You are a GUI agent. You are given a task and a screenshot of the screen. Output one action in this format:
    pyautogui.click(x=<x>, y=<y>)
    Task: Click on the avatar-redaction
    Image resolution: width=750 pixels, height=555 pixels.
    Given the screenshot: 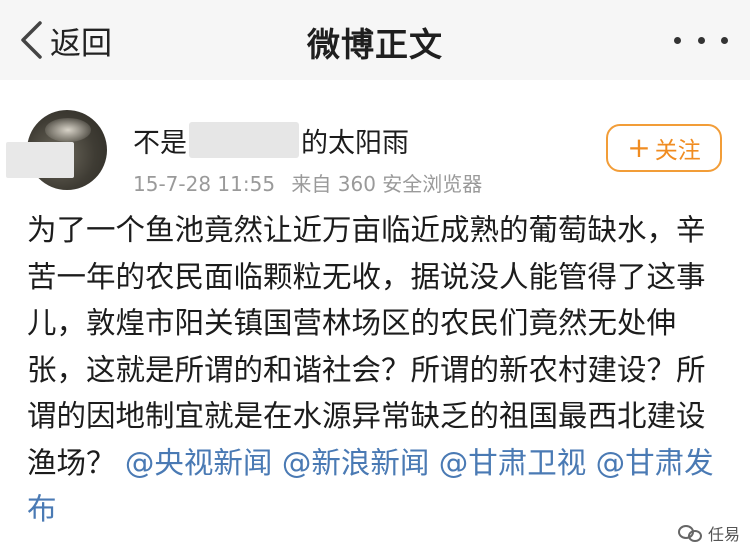 What is the action you would take?
    pyautogui.click(x=40, y=160)
    